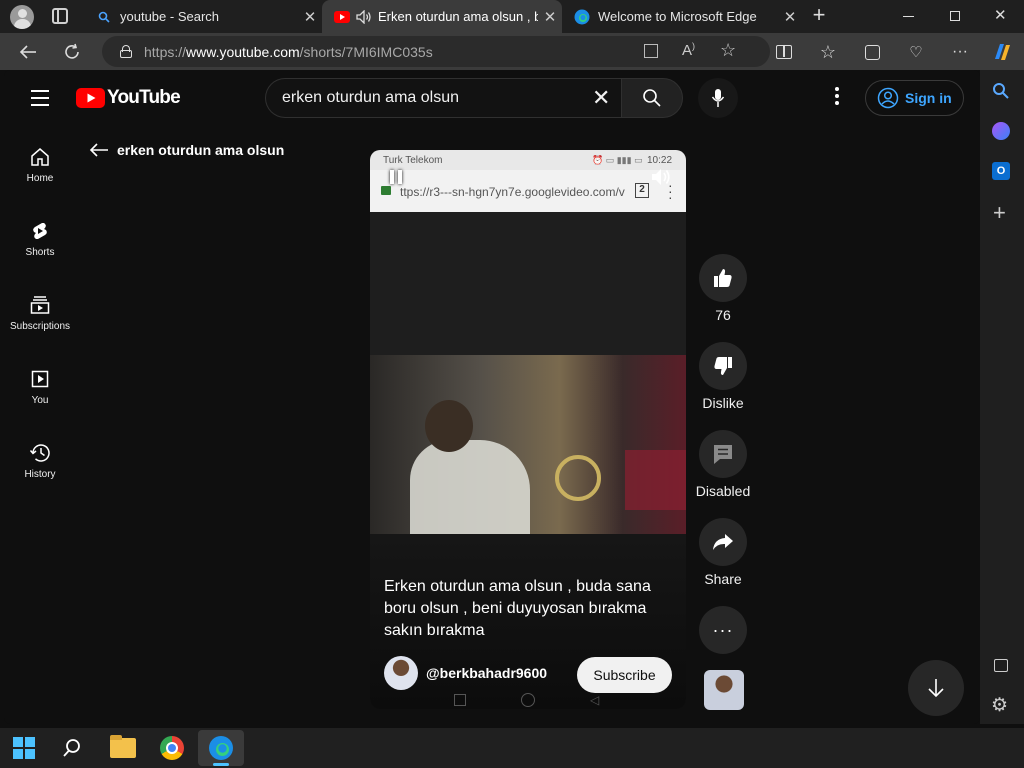  I want to click on nav-shorts: Shorts, so click(40, 239).